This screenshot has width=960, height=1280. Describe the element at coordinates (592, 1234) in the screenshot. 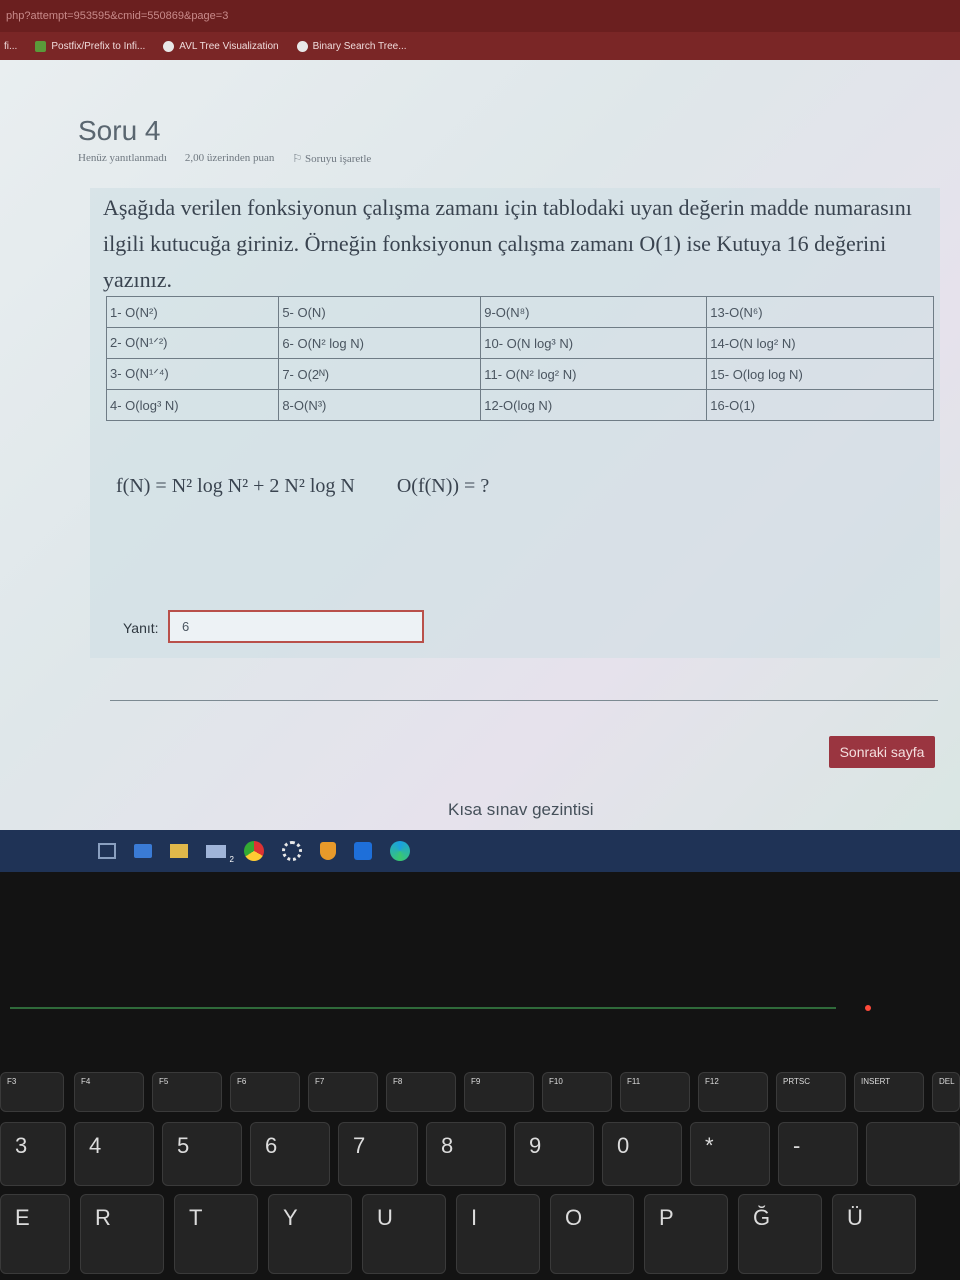

I see `key-o: O` at that location.